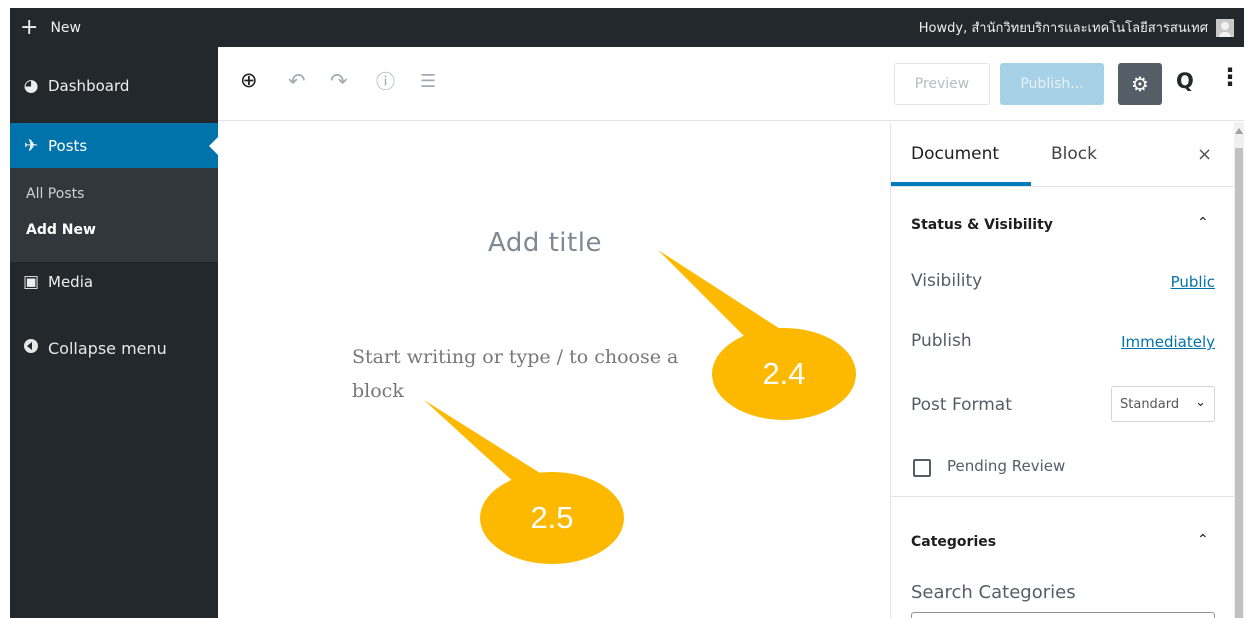 This screenshot has width=1254, height=618. Describe the element at coordinates (941, 341) in the screenshot. I see `publish-label: Publish` at that location.